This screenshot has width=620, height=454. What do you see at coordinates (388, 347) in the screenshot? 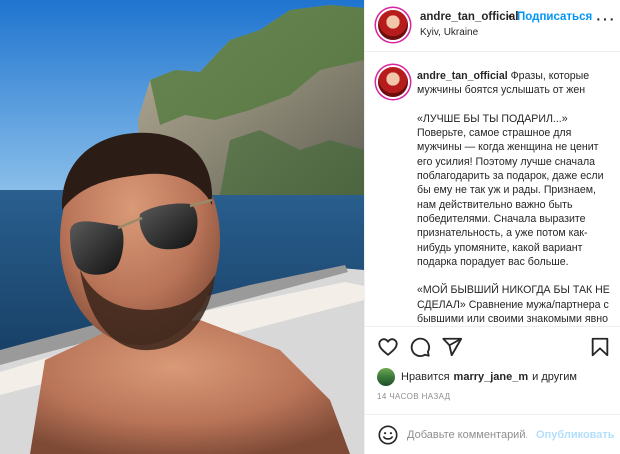
I see `heart-icon` at bounding box center [388, 347].